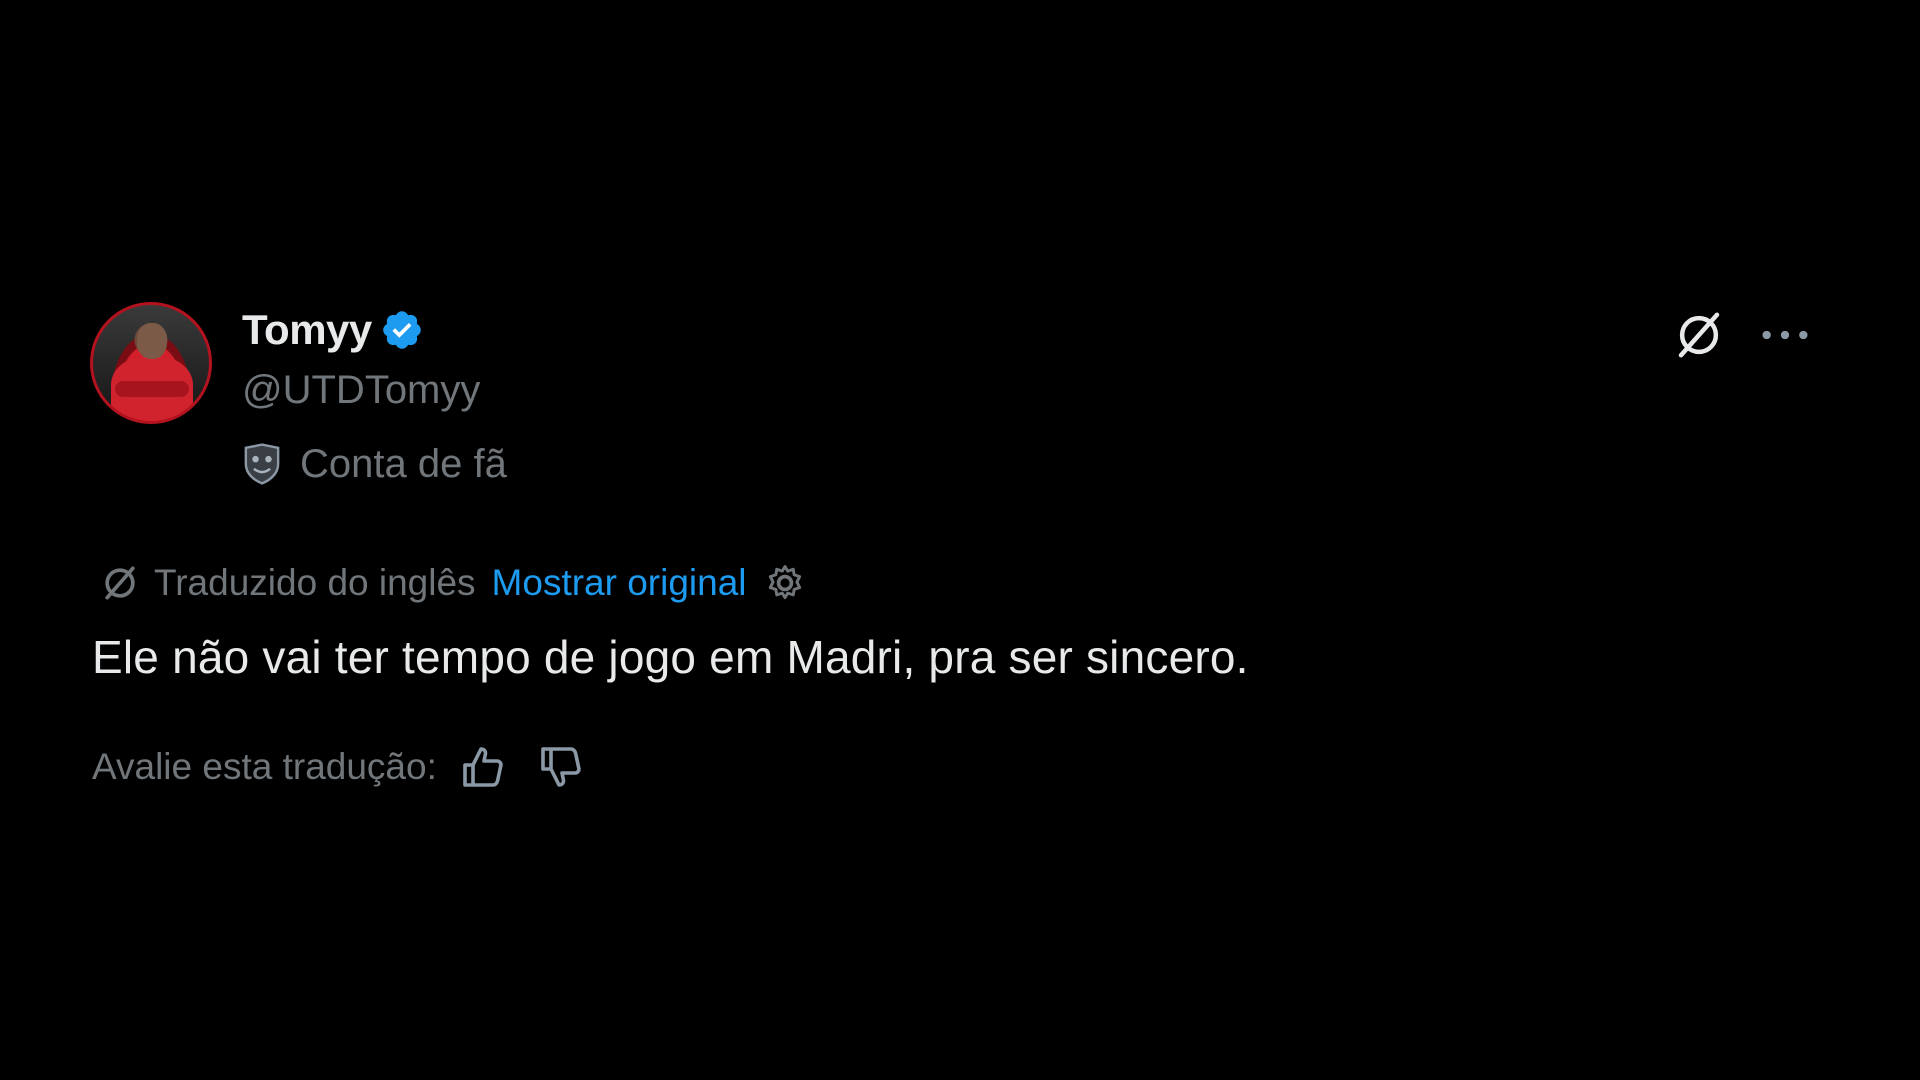 This screenshot has width=1920, height=1080. What do you see at coordinates (262, 464) in the screenshot?
I see `shield-icon` at bounding box center [262, 464].